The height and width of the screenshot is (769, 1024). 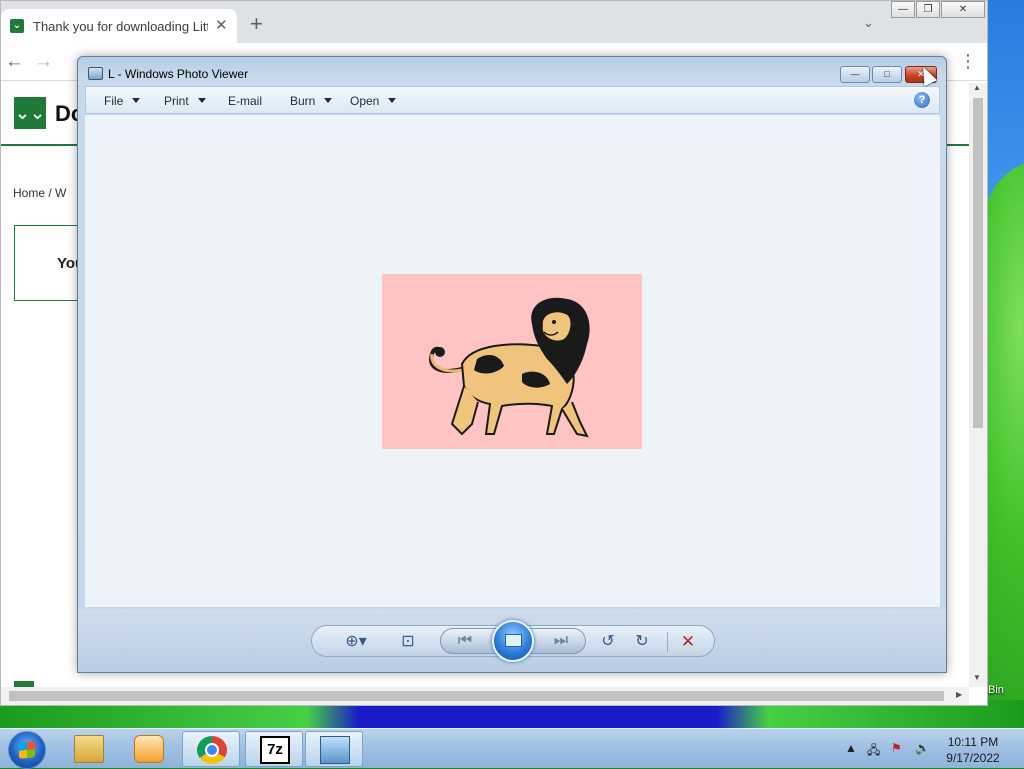 What do you see at coordinates (176, 101) in the screenshot?
I see `menu-print-label: Print` at bounding box center [176, 101].